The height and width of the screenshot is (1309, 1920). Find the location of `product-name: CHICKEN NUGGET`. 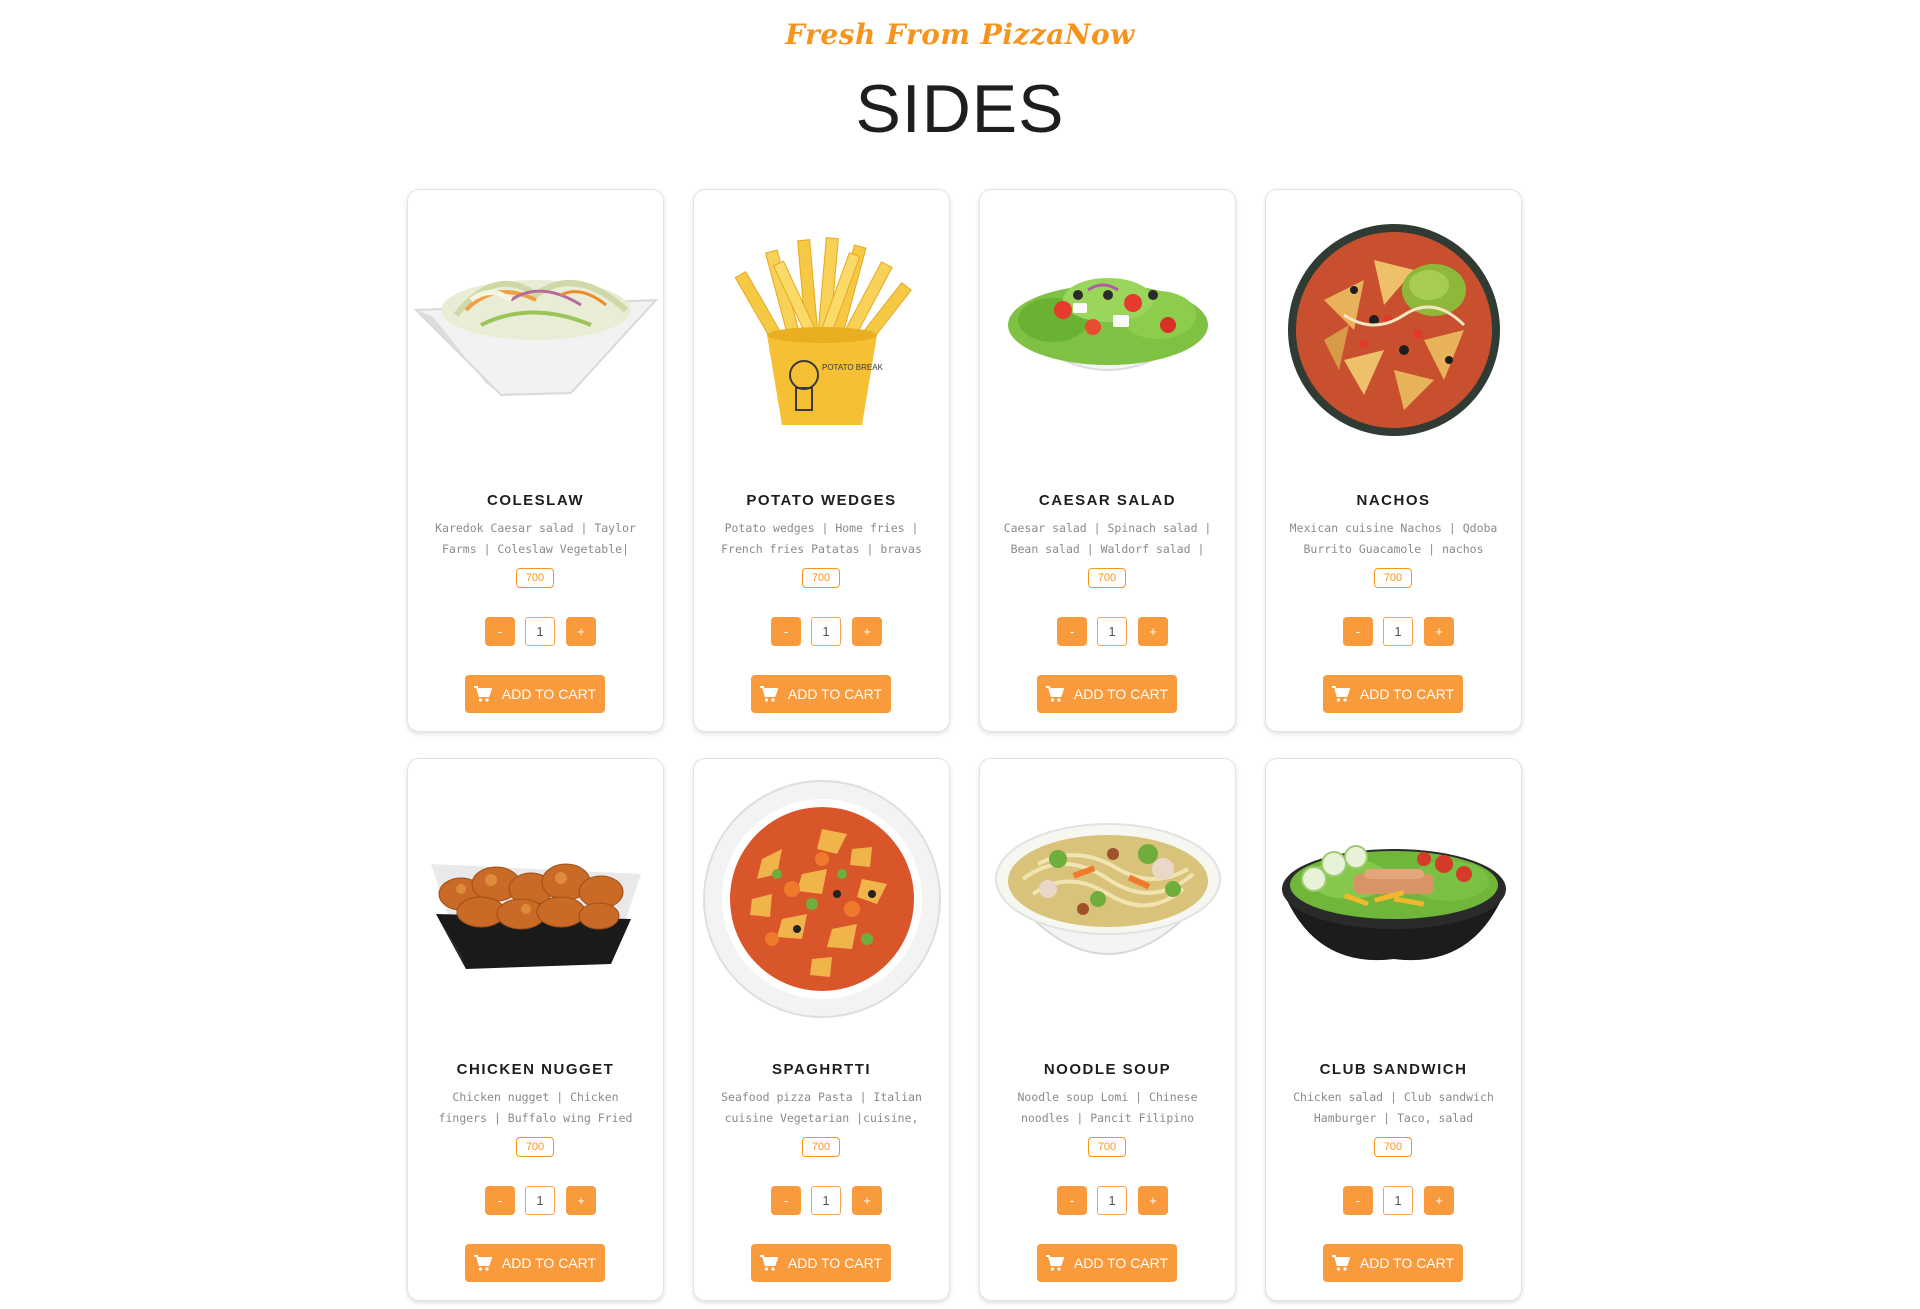

product-name: CHICKEN NUGGET is located at coordinates (535, 1069).